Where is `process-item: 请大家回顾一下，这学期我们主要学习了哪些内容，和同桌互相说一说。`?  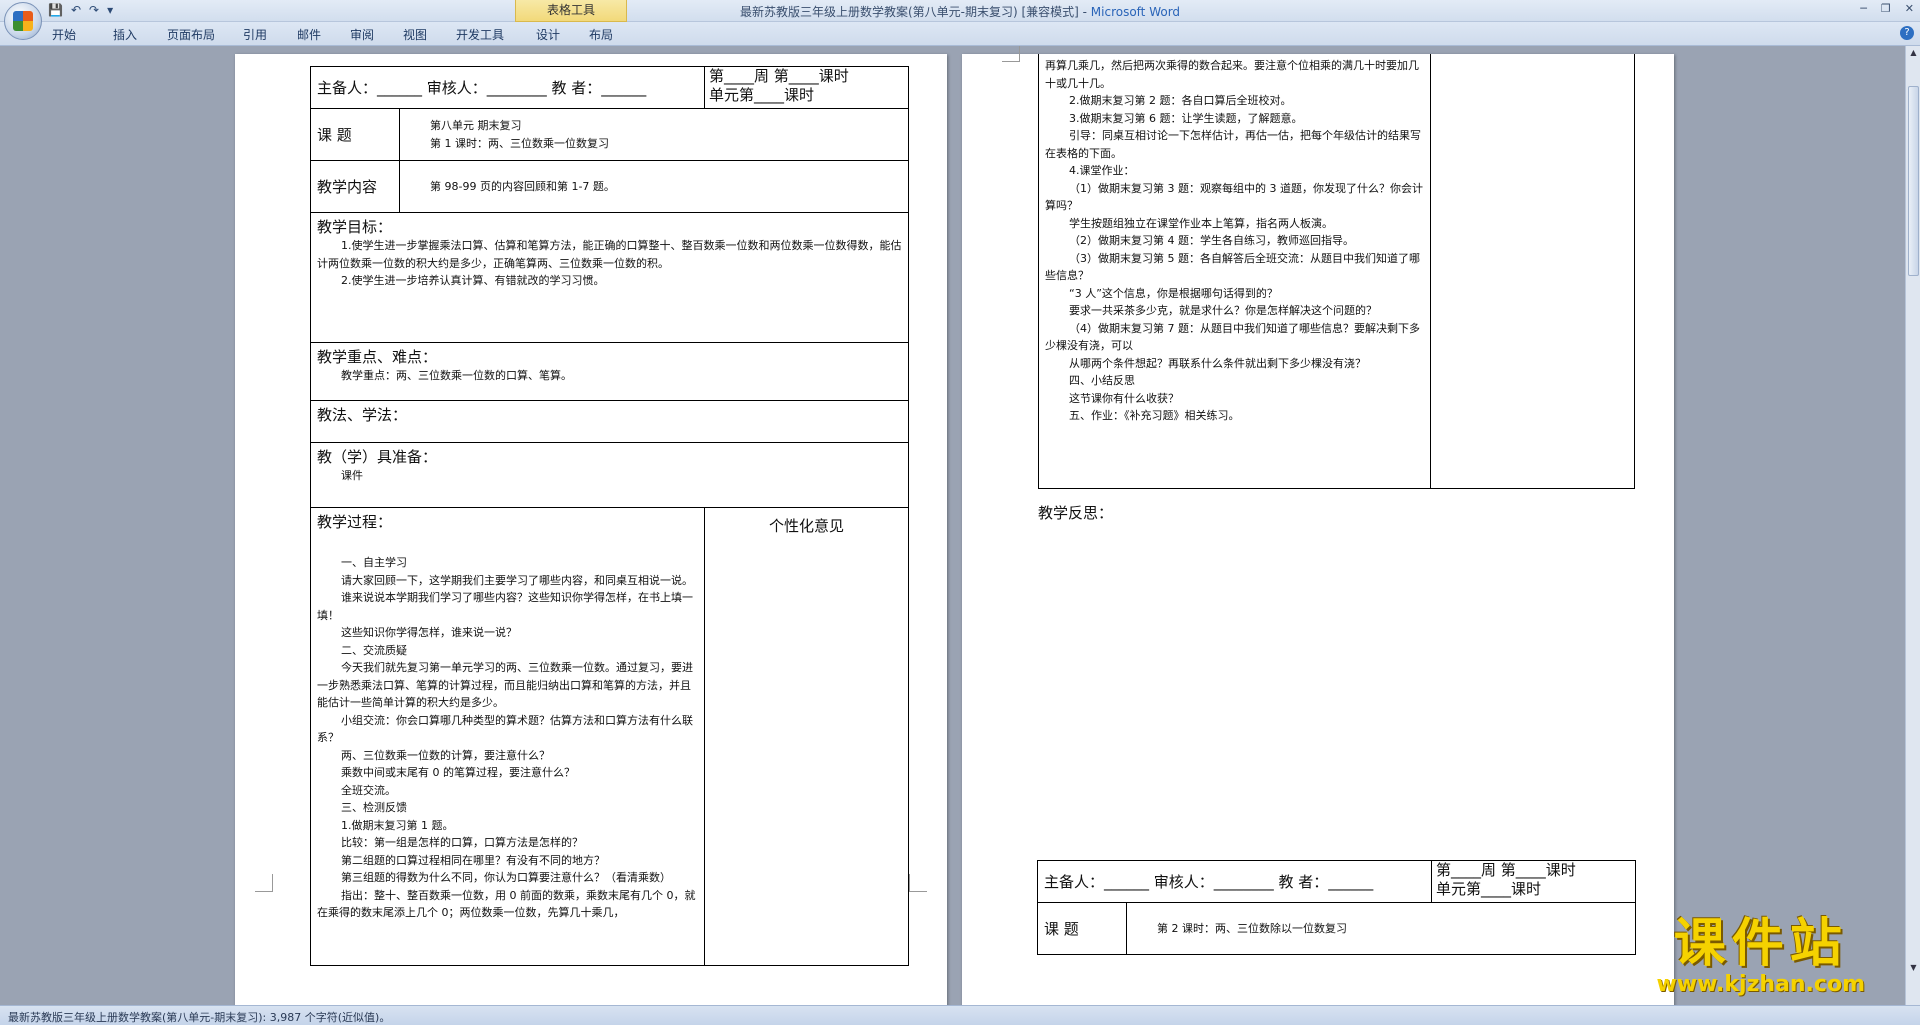
process-item: 请大家回顾一下，这学期我们主要学习了哪些内容，和同桌互相说一说。 is located at coordinates (517, 580).